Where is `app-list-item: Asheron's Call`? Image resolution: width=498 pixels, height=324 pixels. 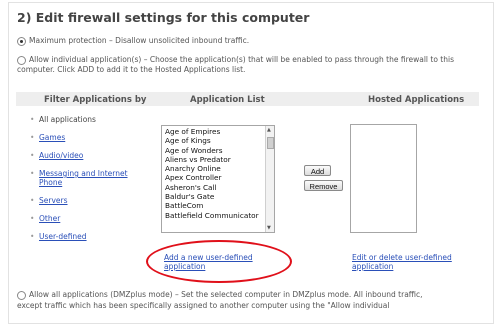 app-list-item: Asheron's Call is located at coordinates (212, 187).